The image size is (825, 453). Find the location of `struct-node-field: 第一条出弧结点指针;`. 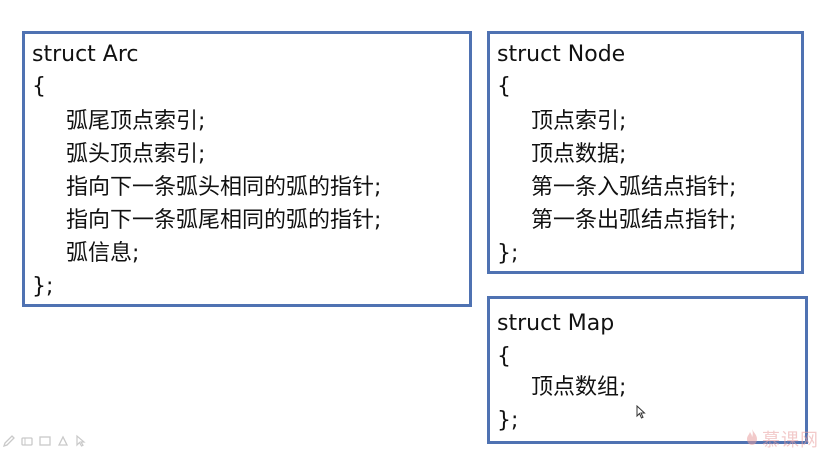

struct-node-field: 第一条出弧结点指针; is located at coordinates (634, 220).